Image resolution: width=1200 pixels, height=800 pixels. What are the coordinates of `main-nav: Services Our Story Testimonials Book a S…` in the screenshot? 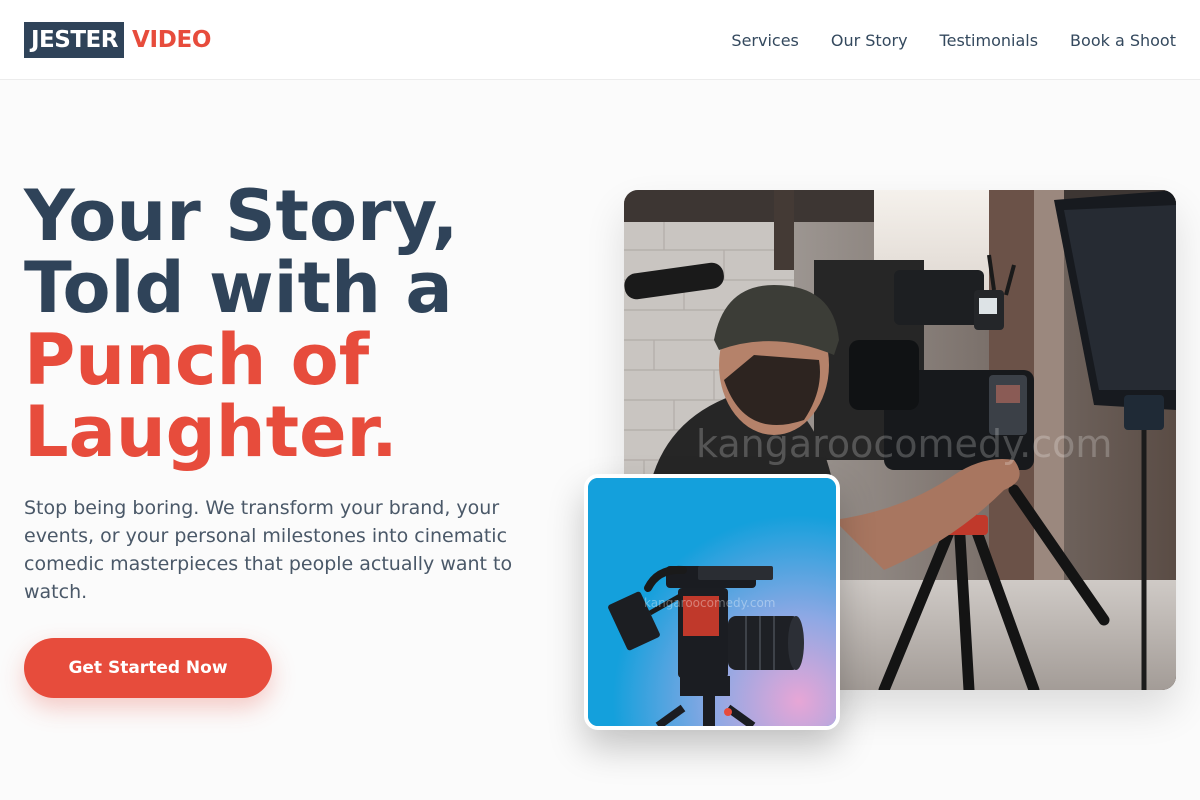 It's located at (953, 40).